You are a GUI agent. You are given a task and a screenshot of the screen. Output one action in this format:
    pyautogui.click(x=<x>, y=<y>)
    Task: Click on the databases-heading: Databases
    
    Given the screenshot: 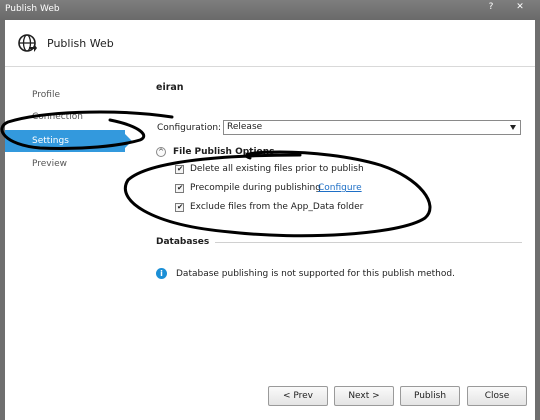 What is the action you would take?
    pyautogui.click(x=183, y=242)
    